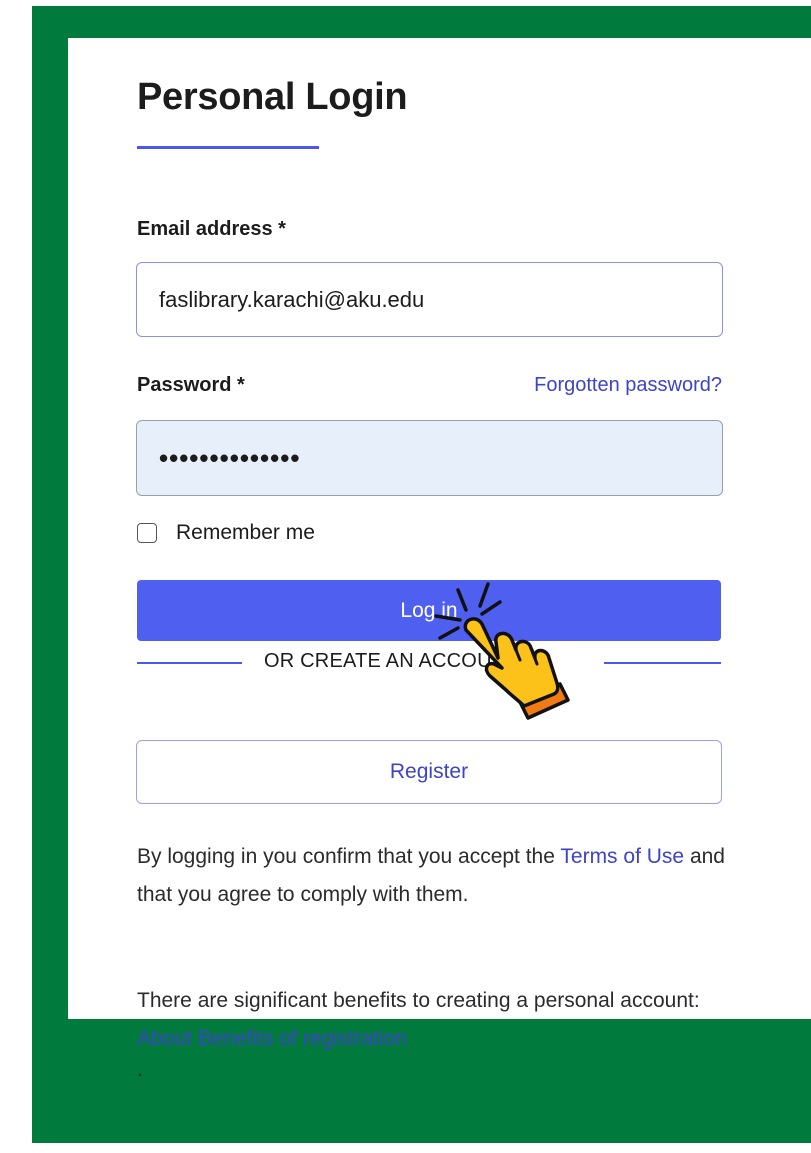  Describe the element at coordinates (189, 663) in the screenshot. I see `divider-line-left` at that location.